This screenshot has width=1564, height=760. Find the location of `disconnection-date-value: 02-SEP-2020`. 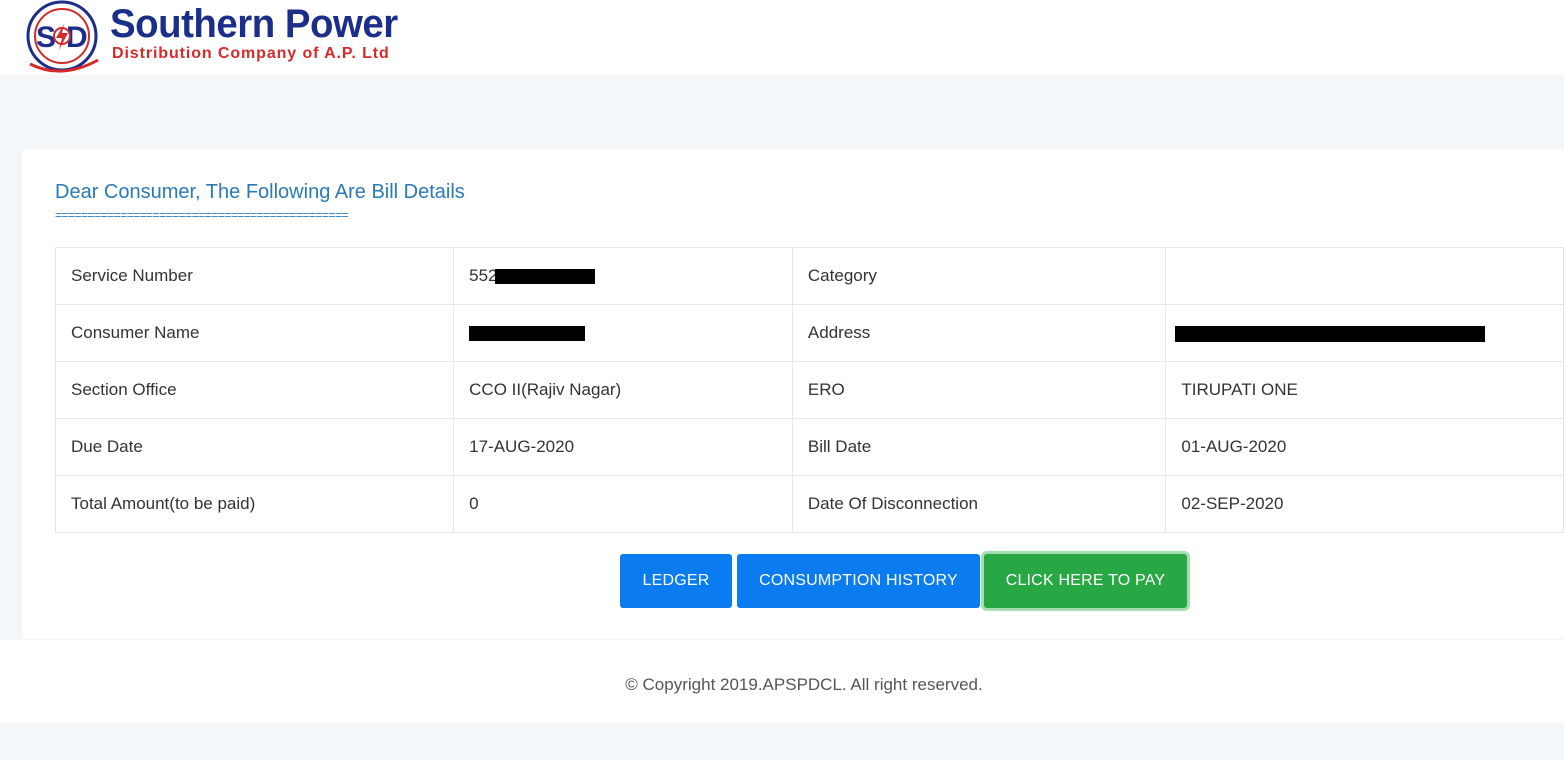

disconnection-date-value: 02-SEP-2020 is located at coordinates (1364, 504).